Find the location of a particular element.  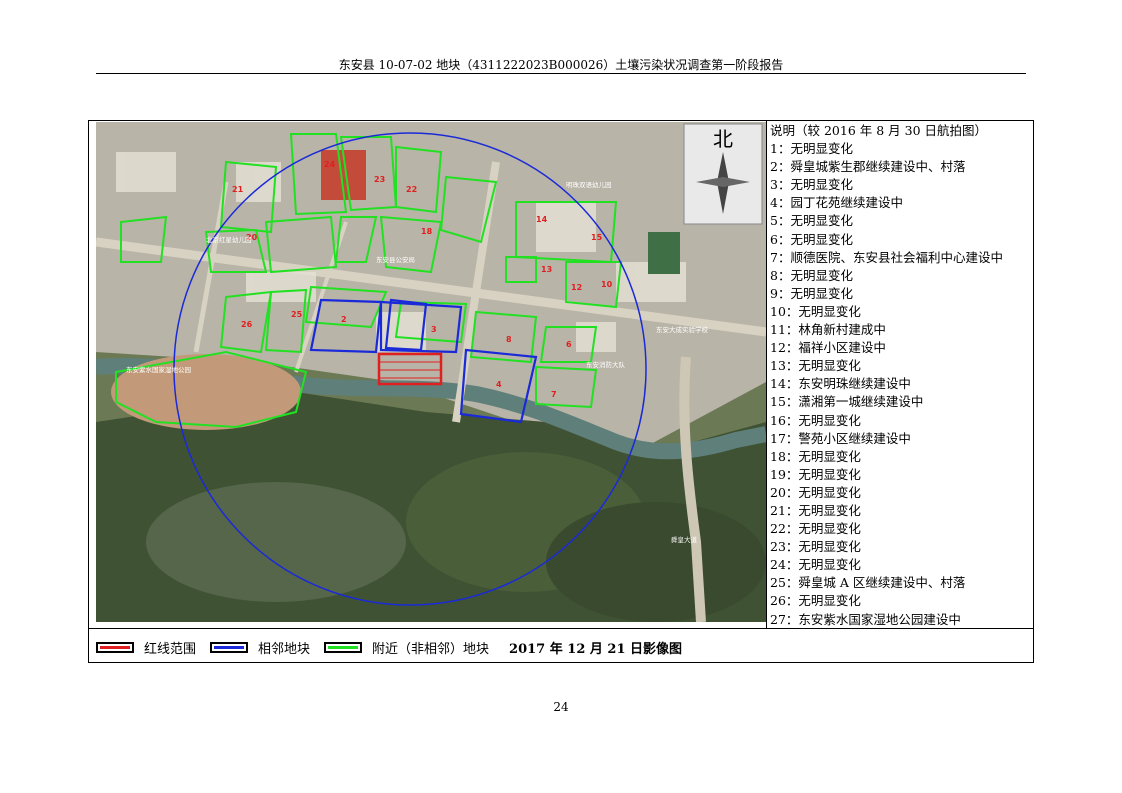

note-item: 9：无明显变化 is located at coordinates (811, 293).